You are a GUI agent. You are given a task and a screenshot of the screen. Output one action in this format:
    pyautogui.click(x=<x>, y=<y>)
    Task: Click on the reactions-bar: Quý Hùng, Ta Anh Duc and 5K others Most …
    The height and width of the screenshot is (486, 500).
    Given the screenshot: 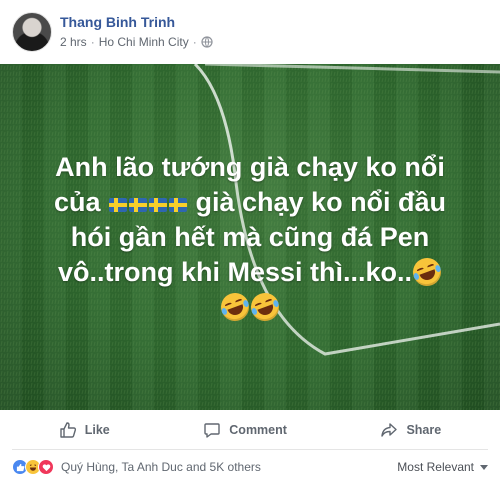 What is the action you would take?
    pyautogui.click(x=250, y=467)
    